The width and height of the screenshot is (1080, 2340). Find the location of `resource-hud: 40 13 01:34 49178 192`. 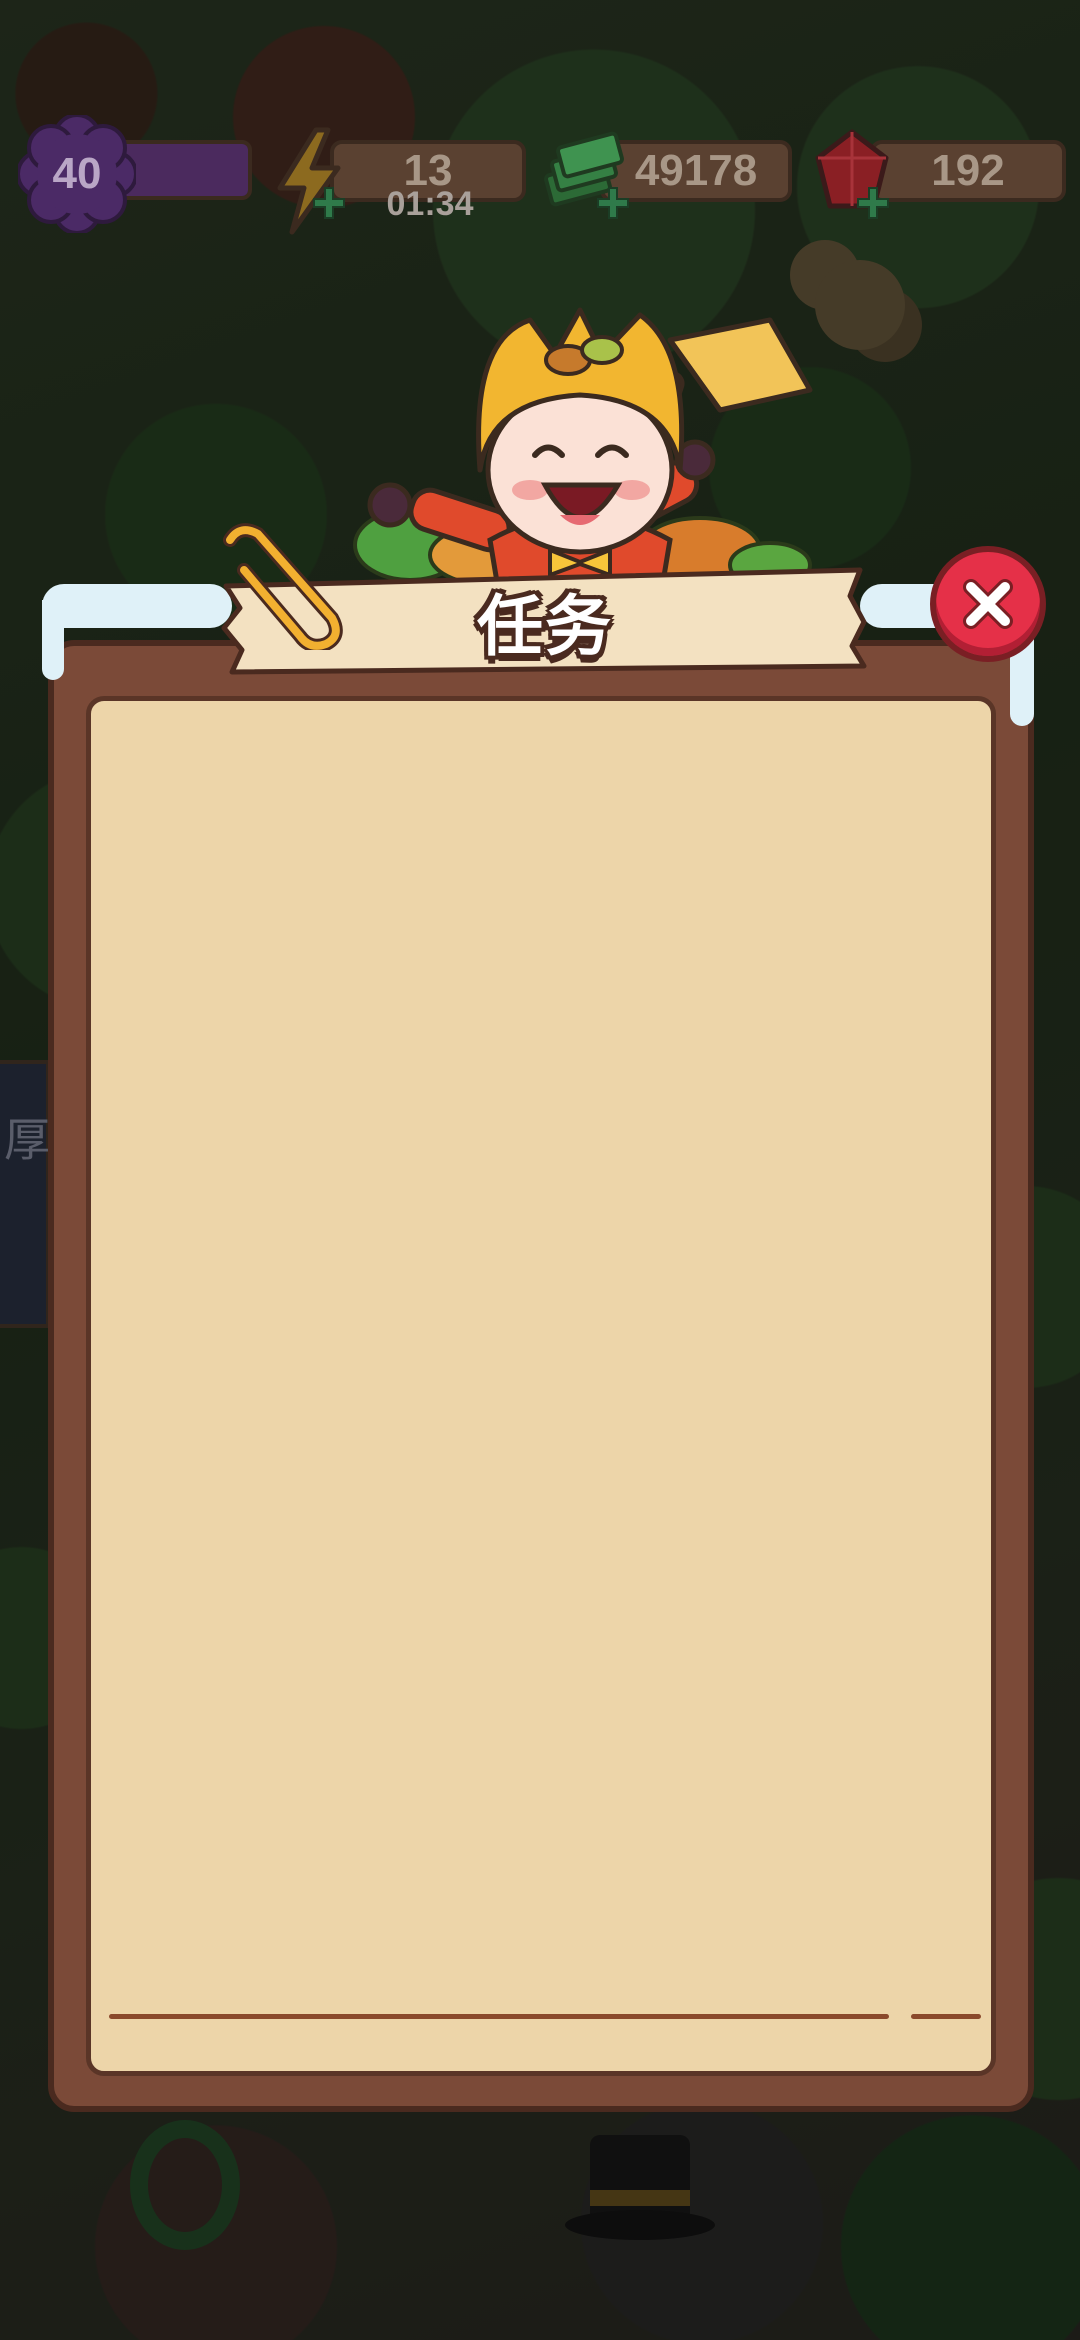

resource-hud: 40 13 01:34 49178 192 is located at coordinates (540, 120).